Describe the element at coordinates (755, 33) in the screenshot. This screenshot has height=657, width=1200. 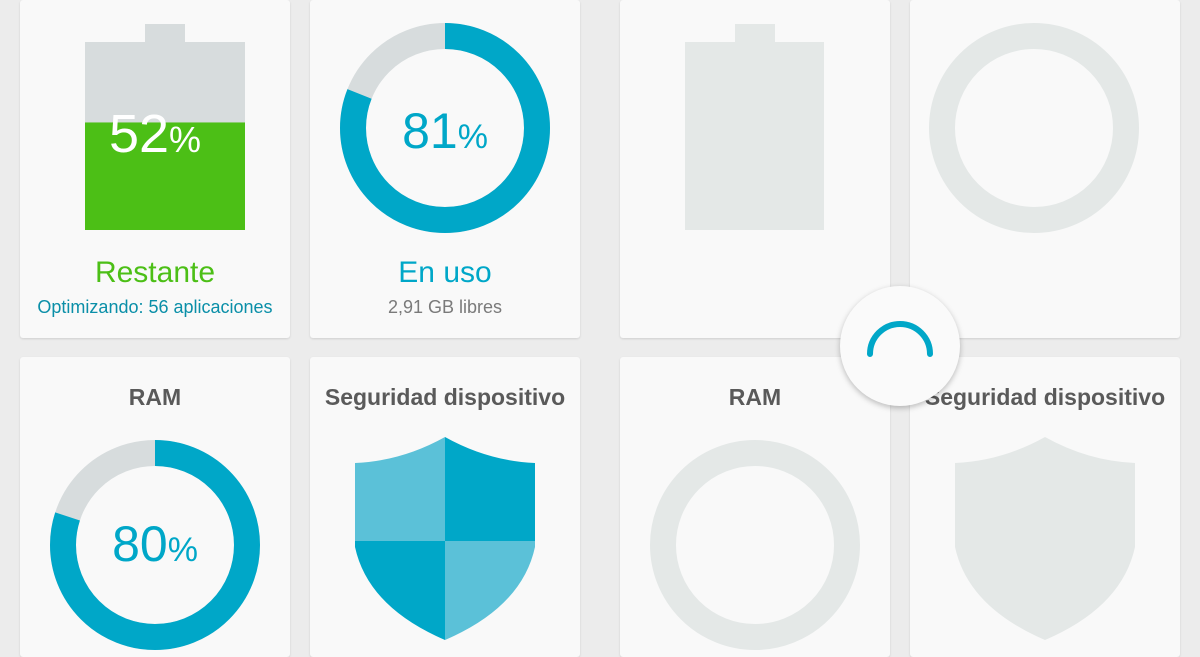
I see `battery-placeholder-cap` at that location.